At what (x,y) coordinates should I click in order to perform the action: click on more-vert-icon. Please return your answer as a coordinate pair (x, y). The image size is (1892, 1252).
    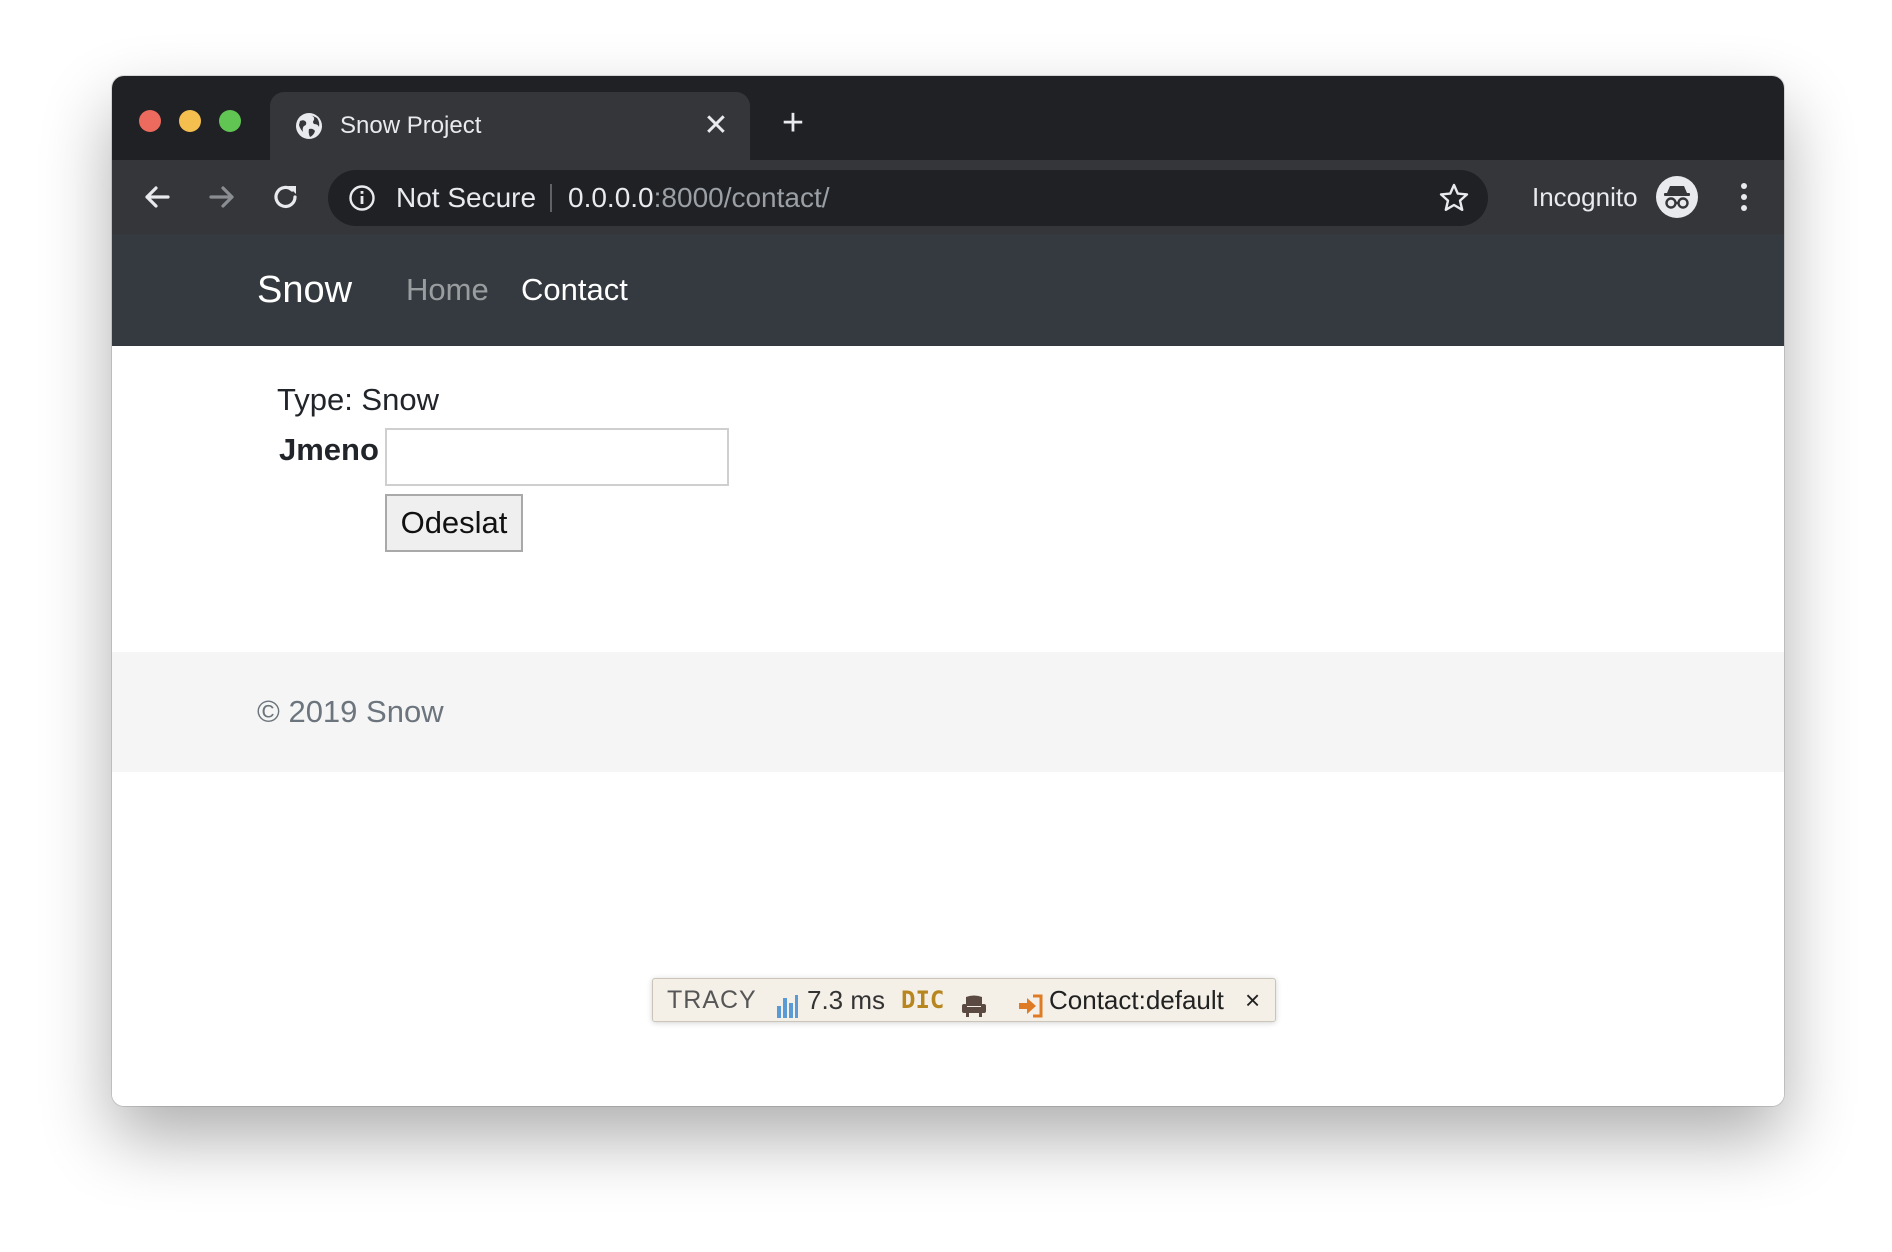
    Looking at the image, I should click on (1744, 197).